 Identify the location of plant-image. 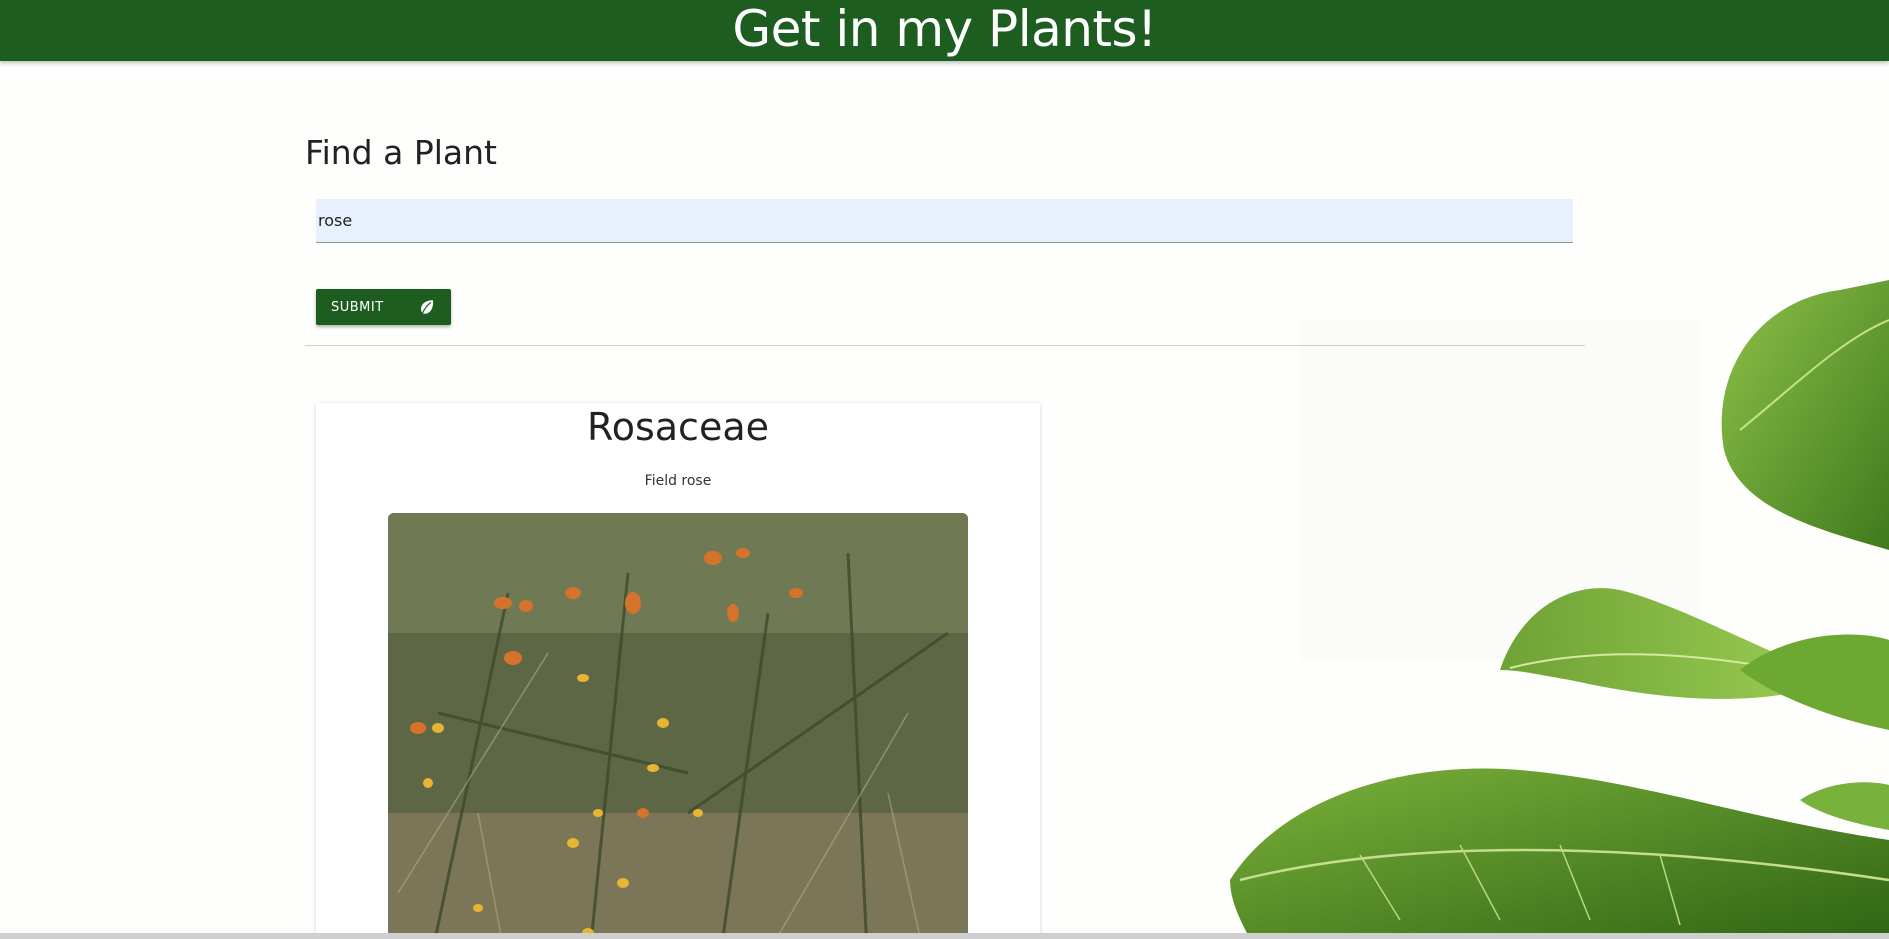
(678, 726).